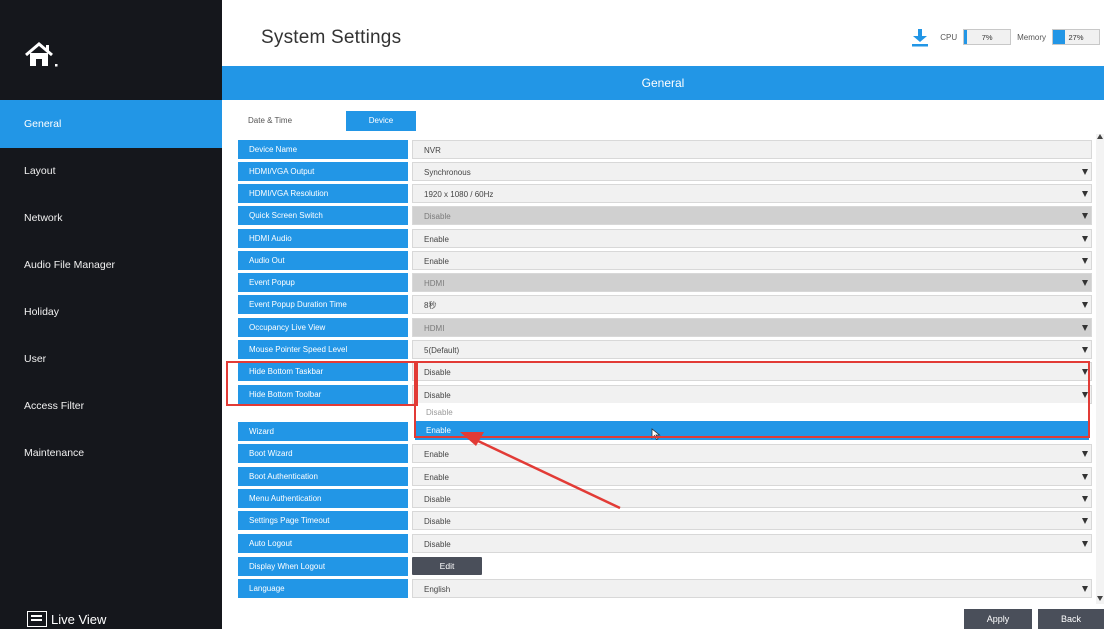 This screenshot has width=1104, height=629. What do you see at coordinates (752, 371) in the screenshot?
I see `hide-bottom-taskbar-select: Disable` at bounding box center [752, 371].